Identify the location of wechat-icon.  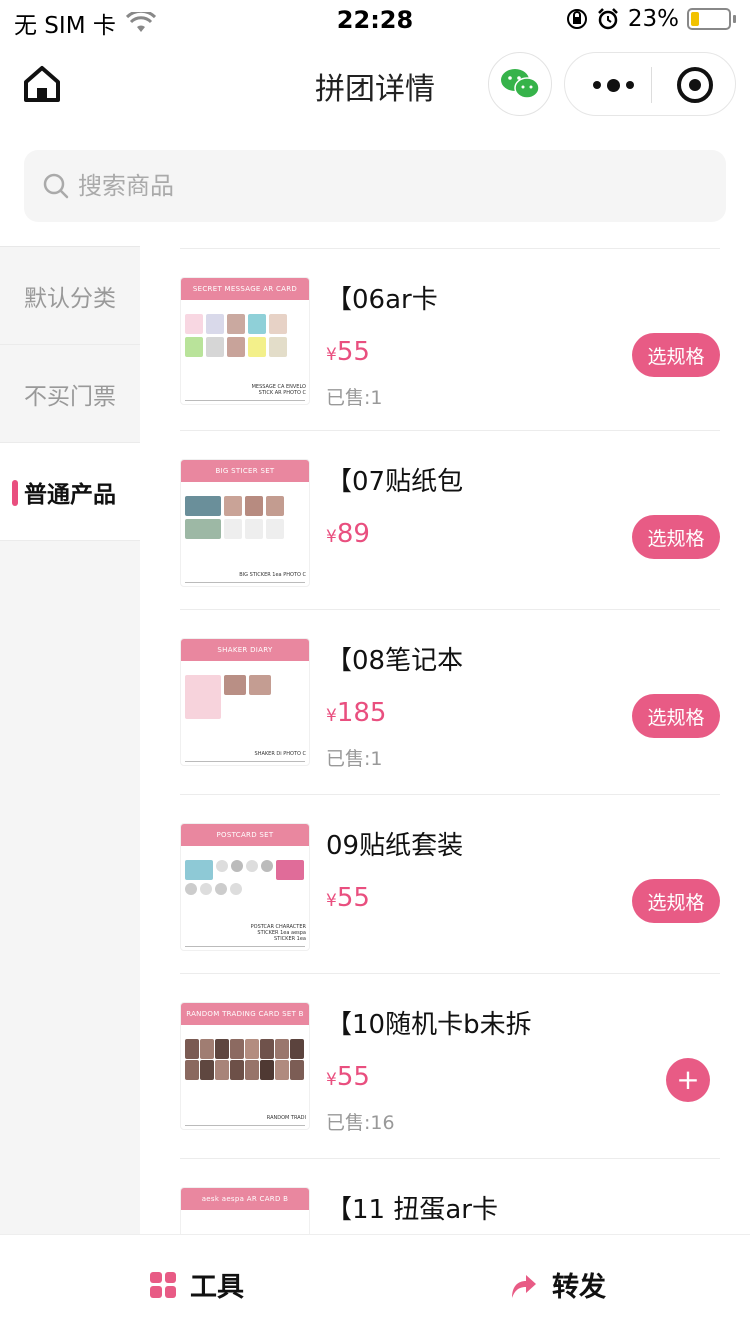
(520, 84).